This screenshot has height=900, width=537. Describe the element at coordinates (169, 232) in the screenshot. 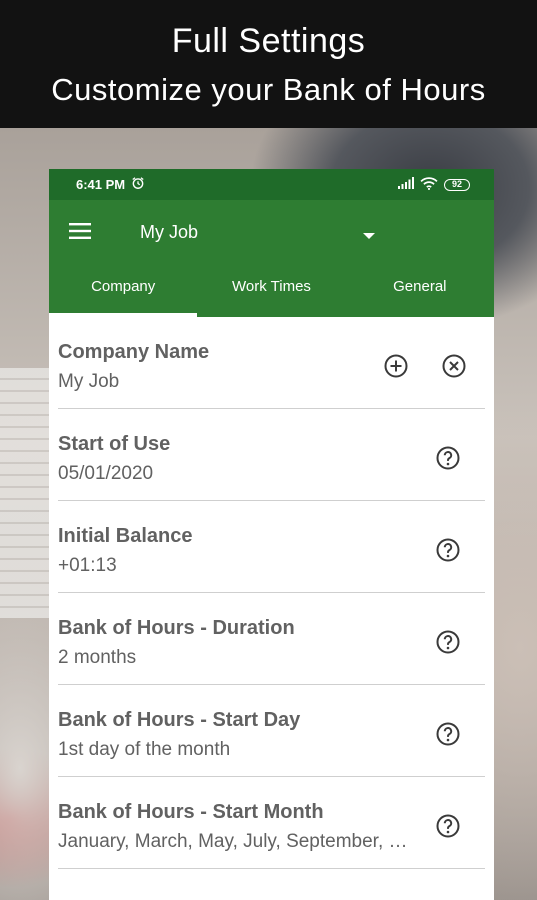

I see `job-selector-title: My Job` at that location.